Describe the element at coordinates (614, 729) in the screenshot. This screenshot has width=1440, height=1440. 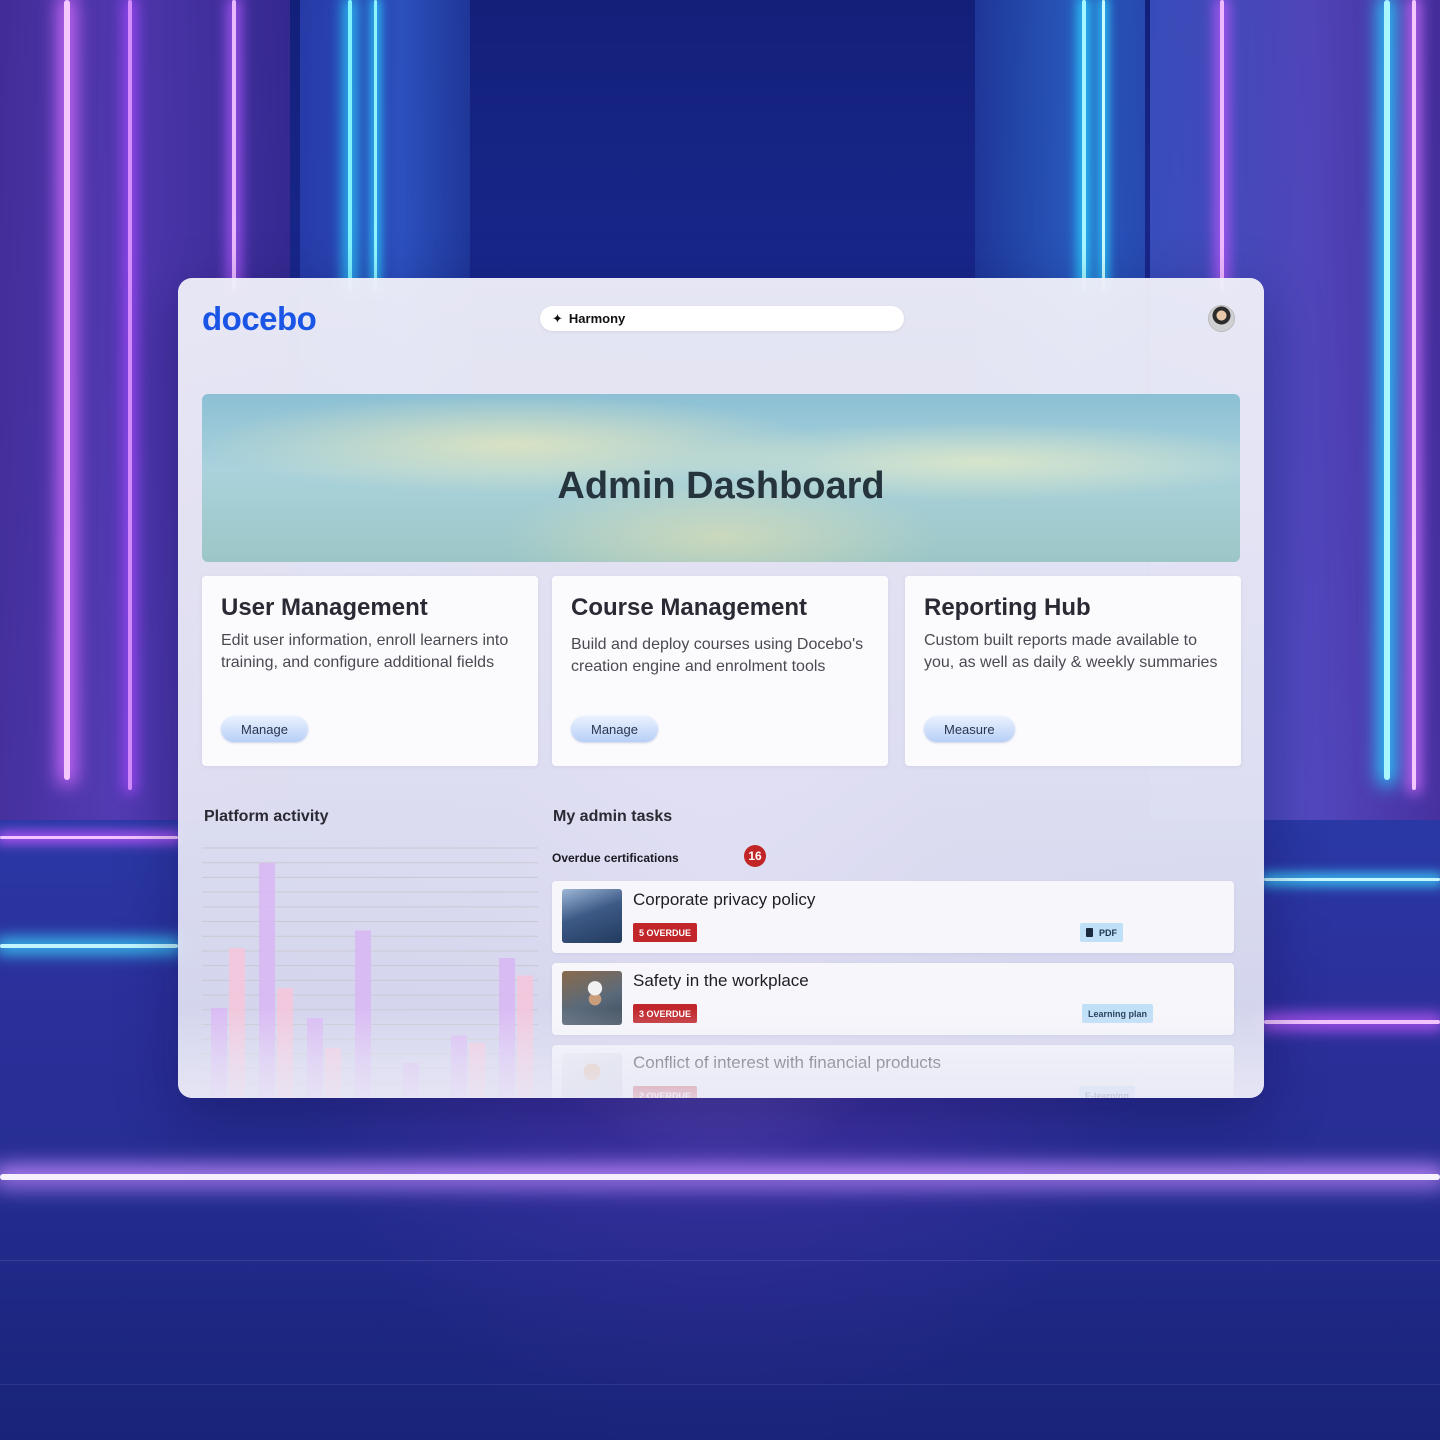
I see `manage-courses-button: Manage` at that location.